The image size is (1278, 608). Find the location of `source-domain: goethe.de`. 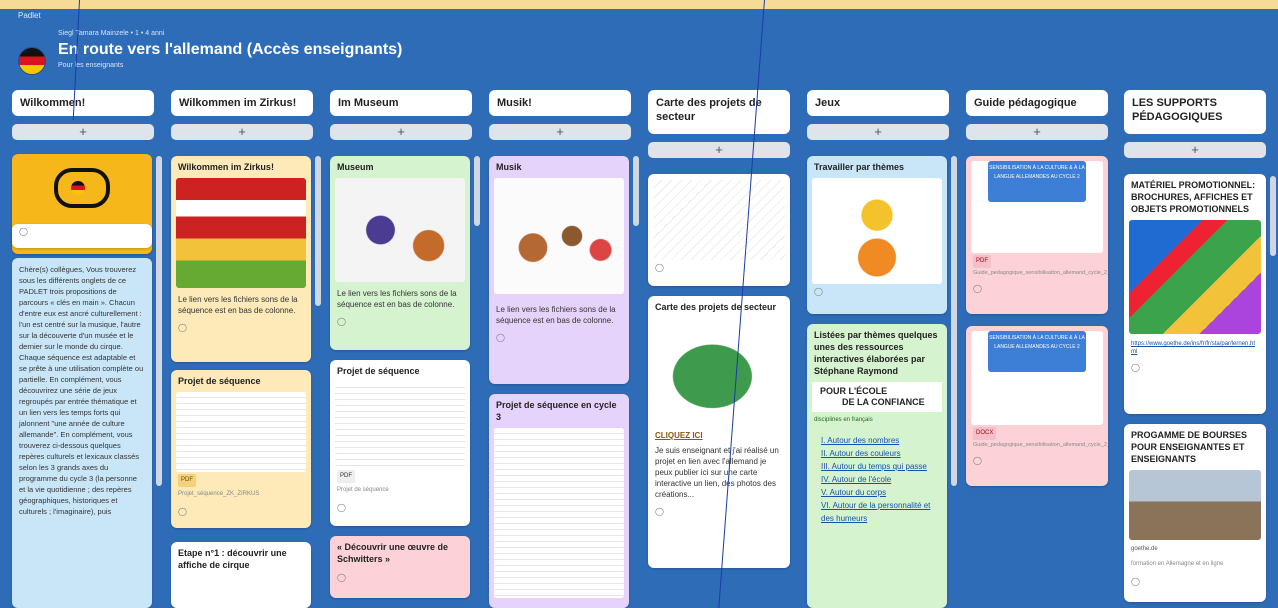

source-domain: goethe.de is located at coordinates (1144, 549).